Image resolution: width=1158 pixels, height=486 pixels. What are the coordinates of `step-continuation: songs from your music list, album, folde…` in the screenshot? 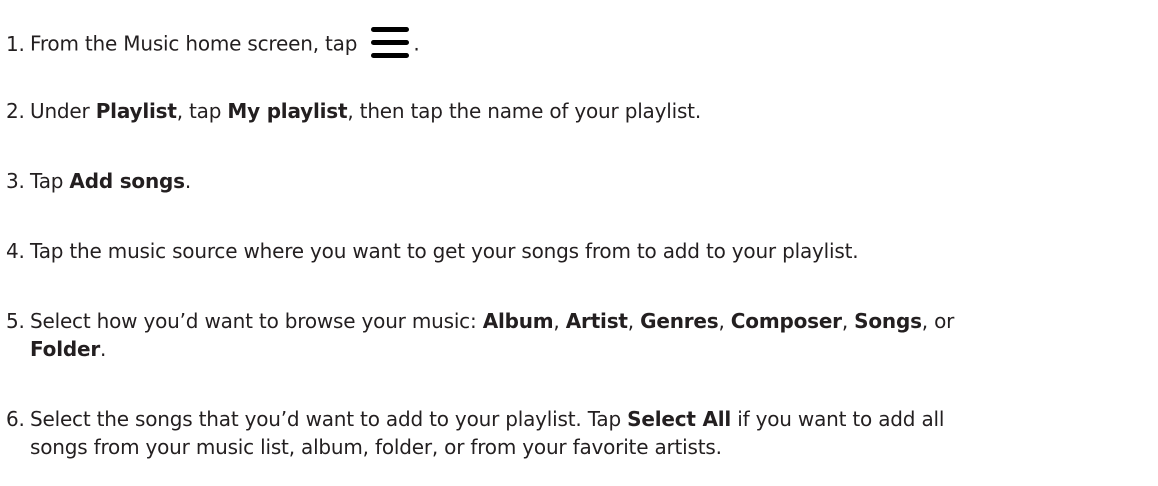 It's located at (376, 447).